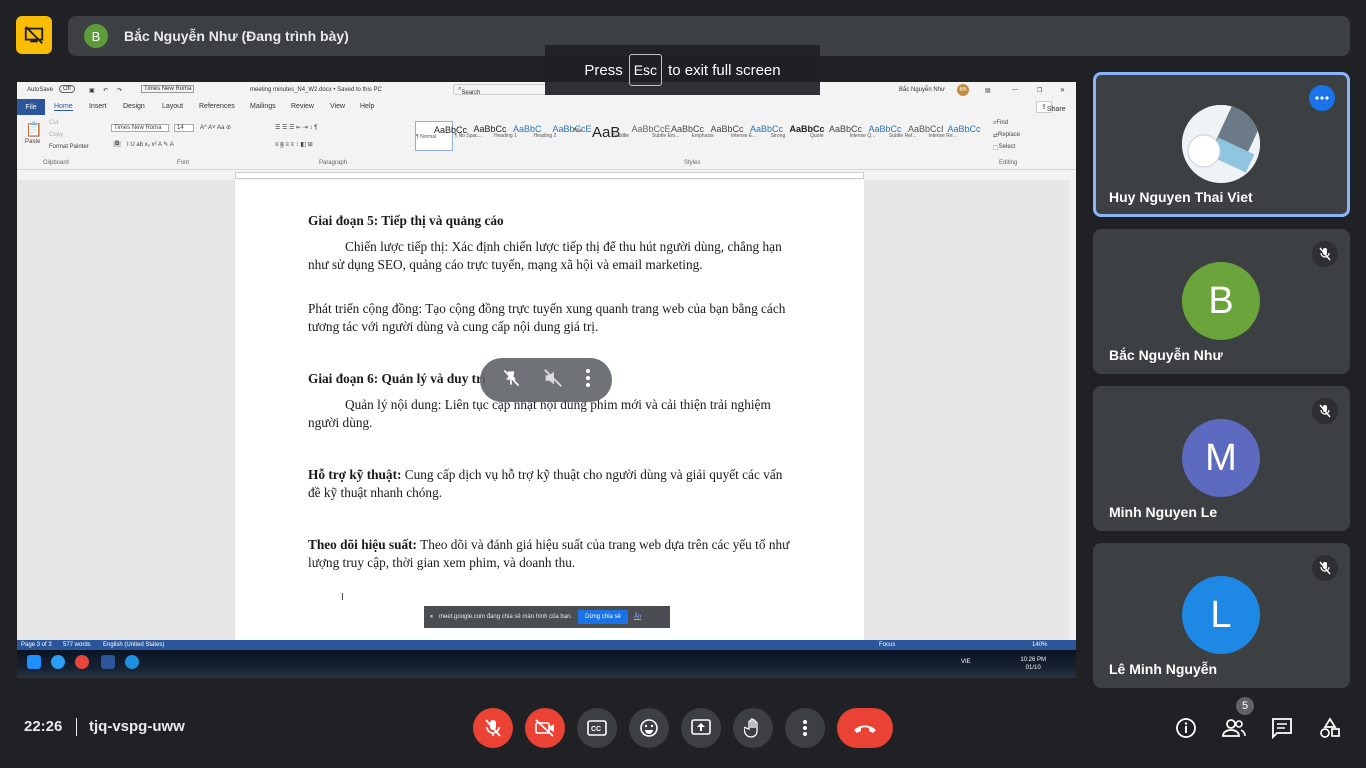 Image resolution: width=1366 pixels, height=768 pixels. What do you see at coordinates (36, 645) in the screenshot?
I see `page-count: Page 3 of 3` at bounding box center [36, 645].